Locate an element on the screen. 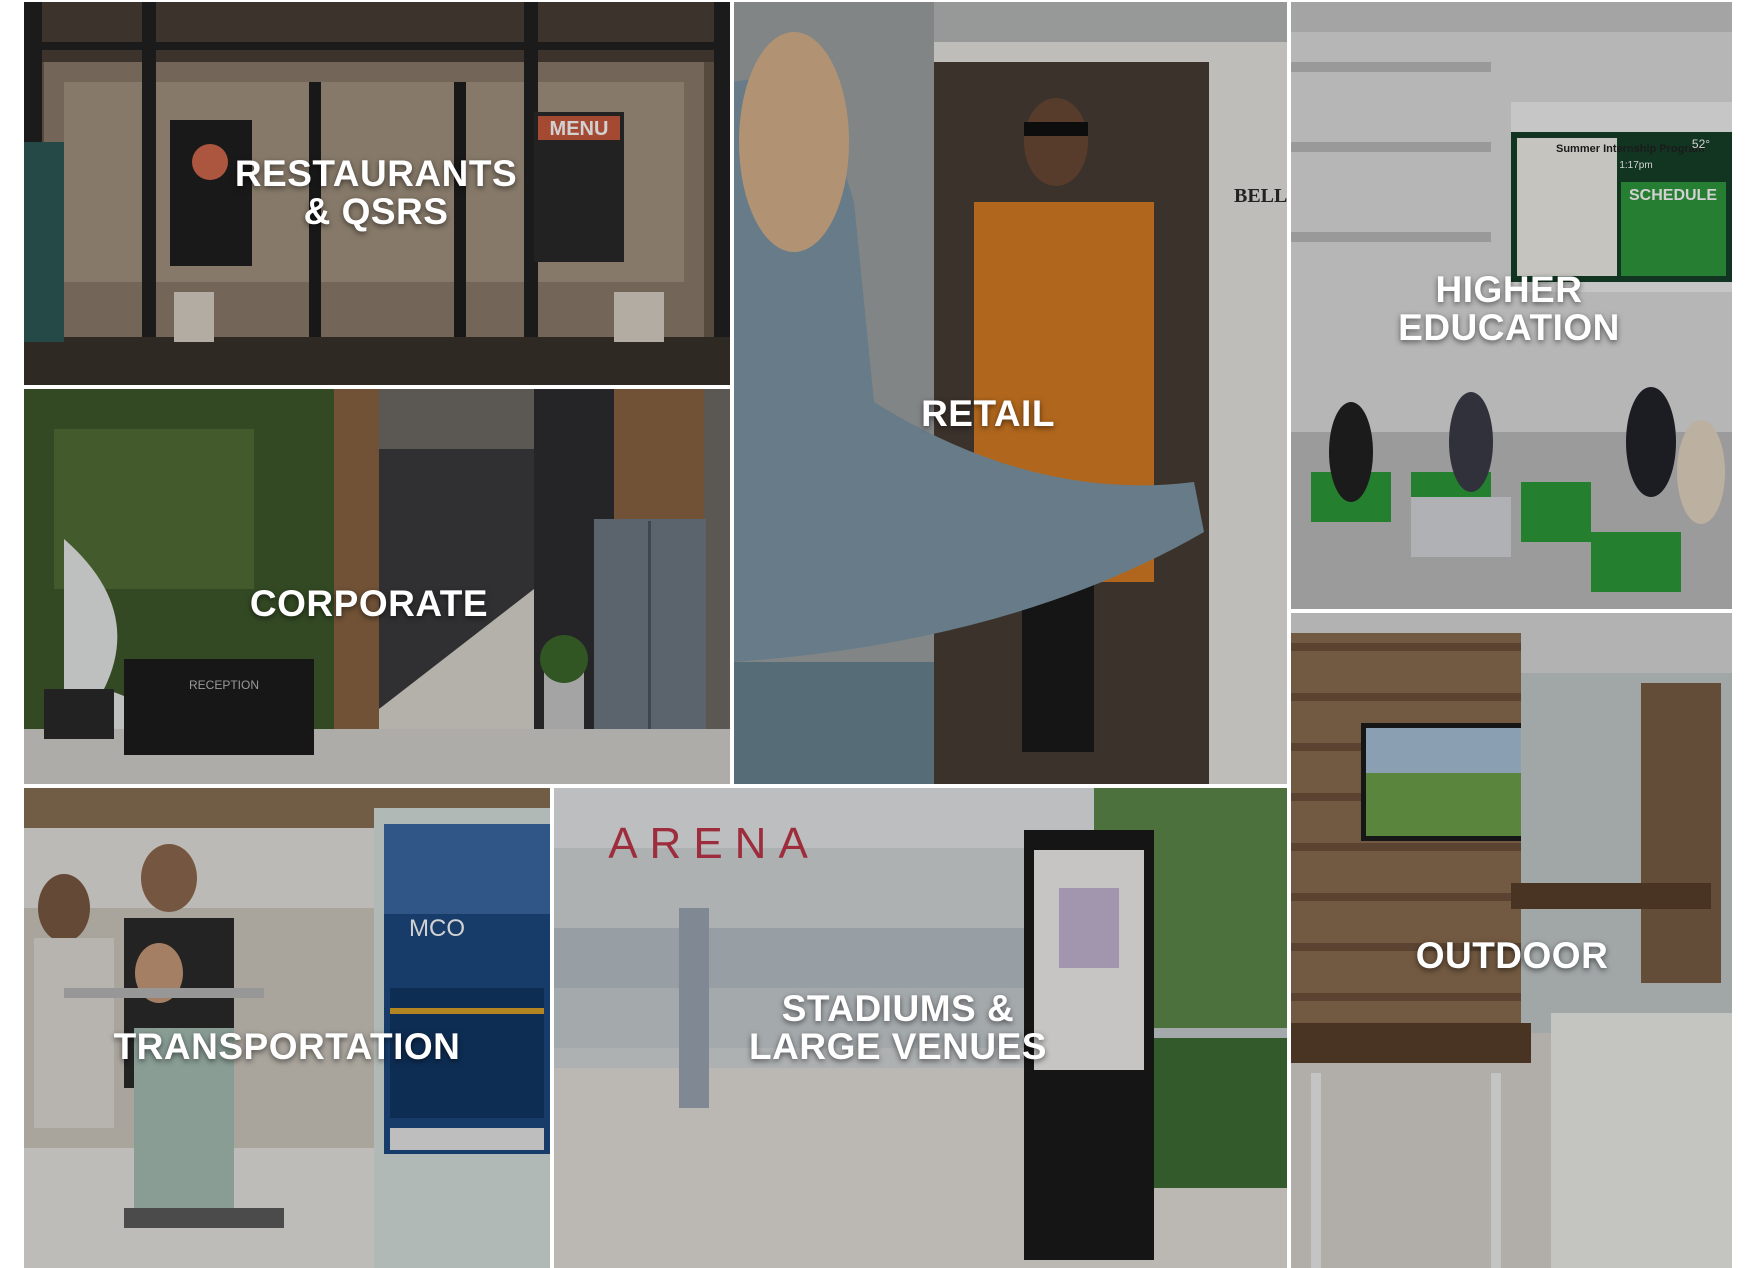 Image resolution: width=1762 pixels, height=1268 pixels. tile-label-higher-education: HIGHER EDUCATION is located at coordinates (1509, 309).